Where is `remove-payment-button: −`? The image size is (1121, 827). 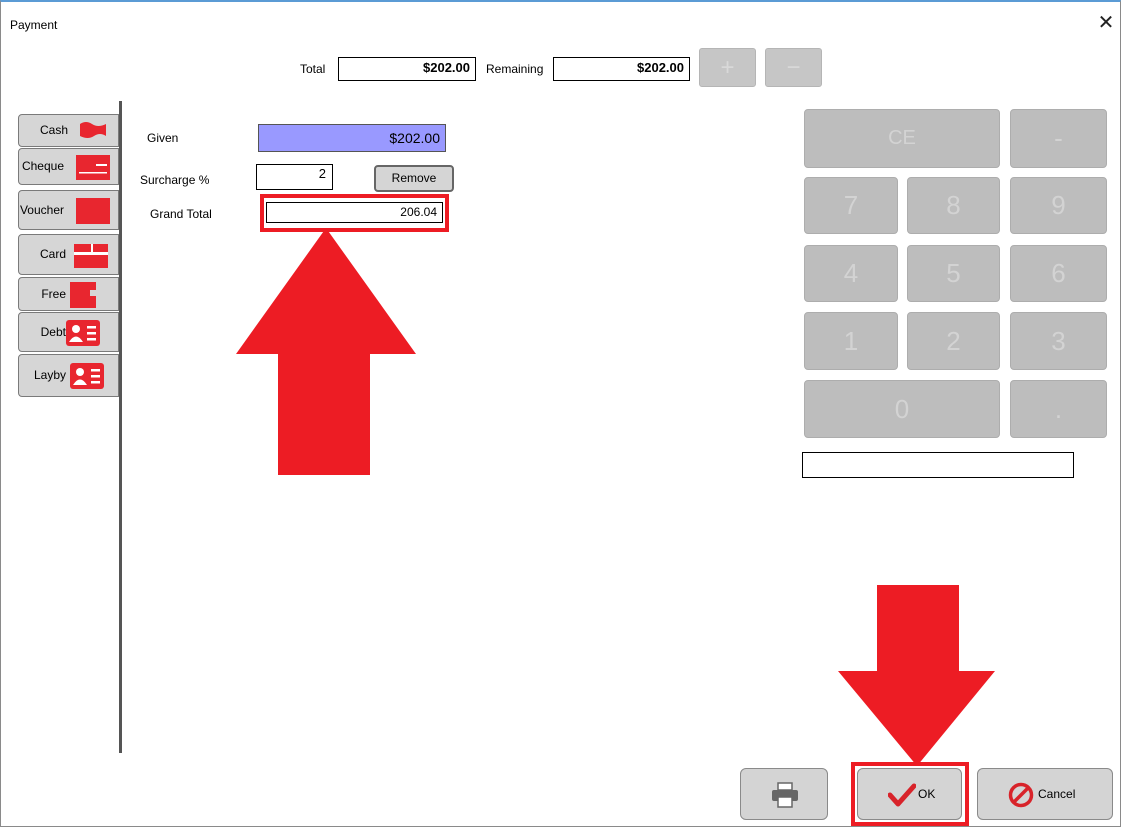
remove-payment-button: − is located at coordinates (793, 67).